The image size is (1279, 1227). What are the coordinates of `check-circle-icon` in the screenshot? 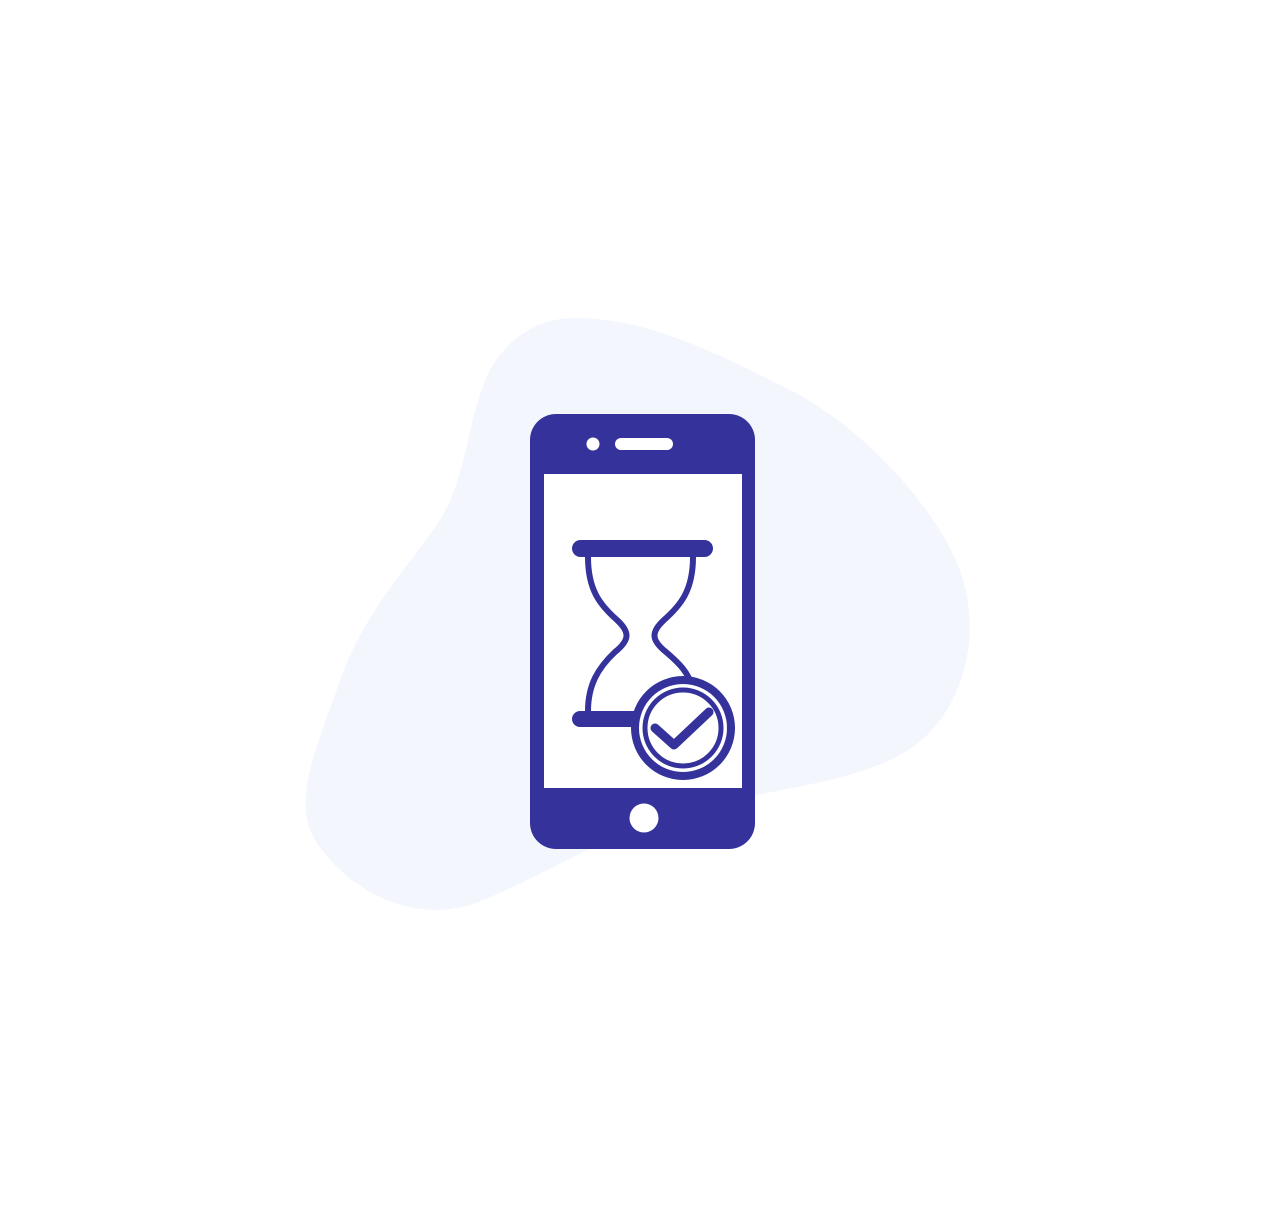 It's located at (683, 728).